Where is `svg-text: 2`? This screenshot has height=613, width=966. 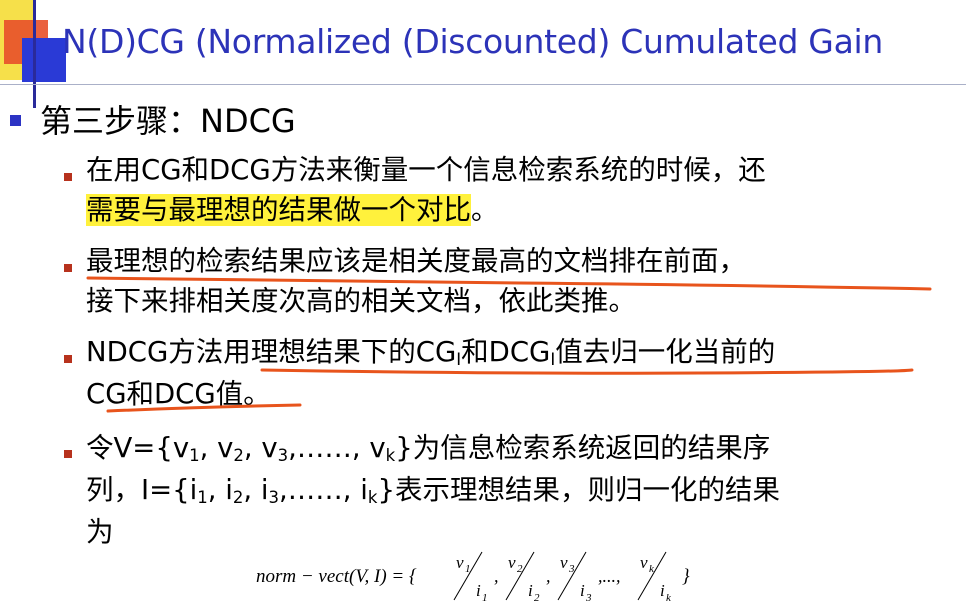
svg-text: 2 is located at coordinates (537, 598).